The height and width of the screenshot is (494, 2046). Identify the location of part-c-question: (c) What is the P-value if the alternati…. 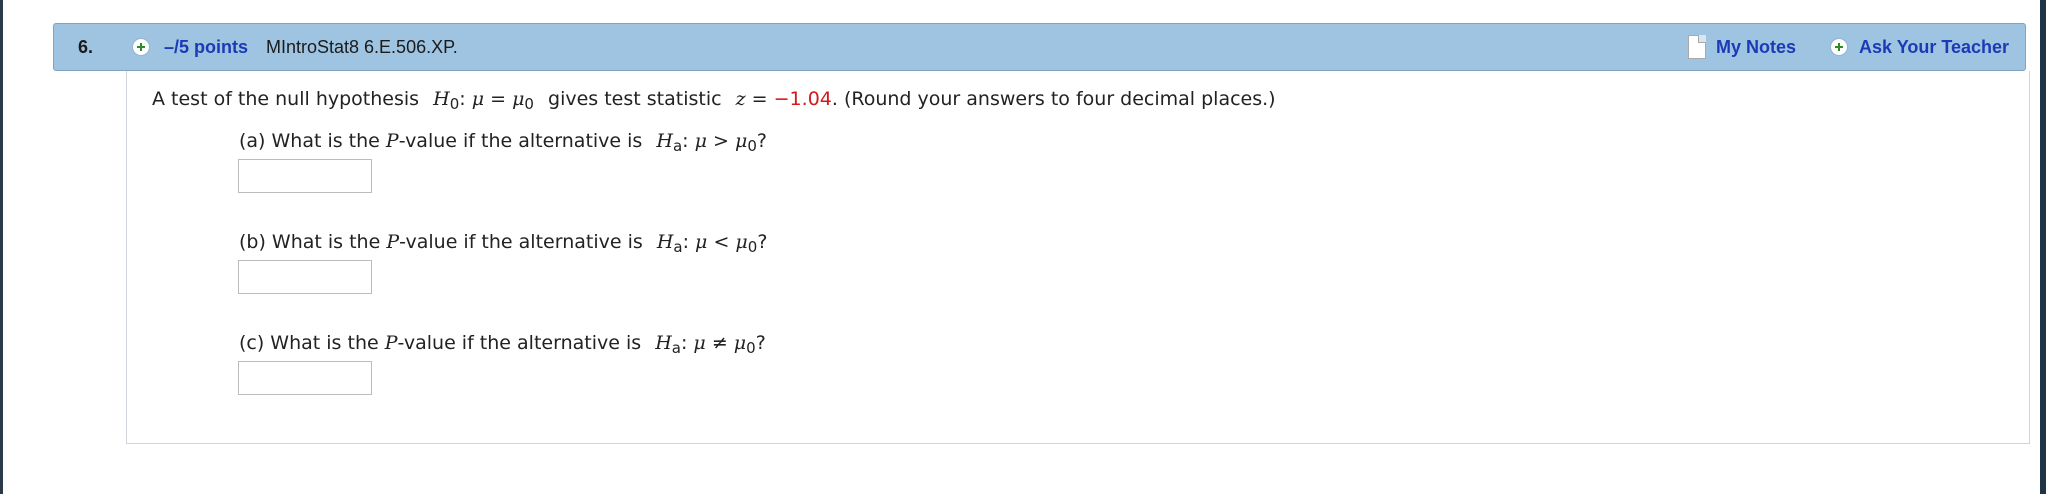
(502, 344).